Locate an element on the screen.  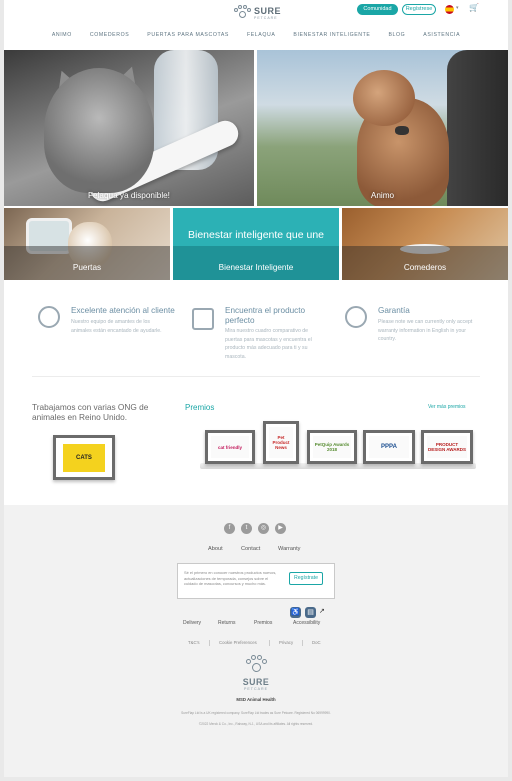
award-frame: Pet Product News is located at coordinates (281, 442).